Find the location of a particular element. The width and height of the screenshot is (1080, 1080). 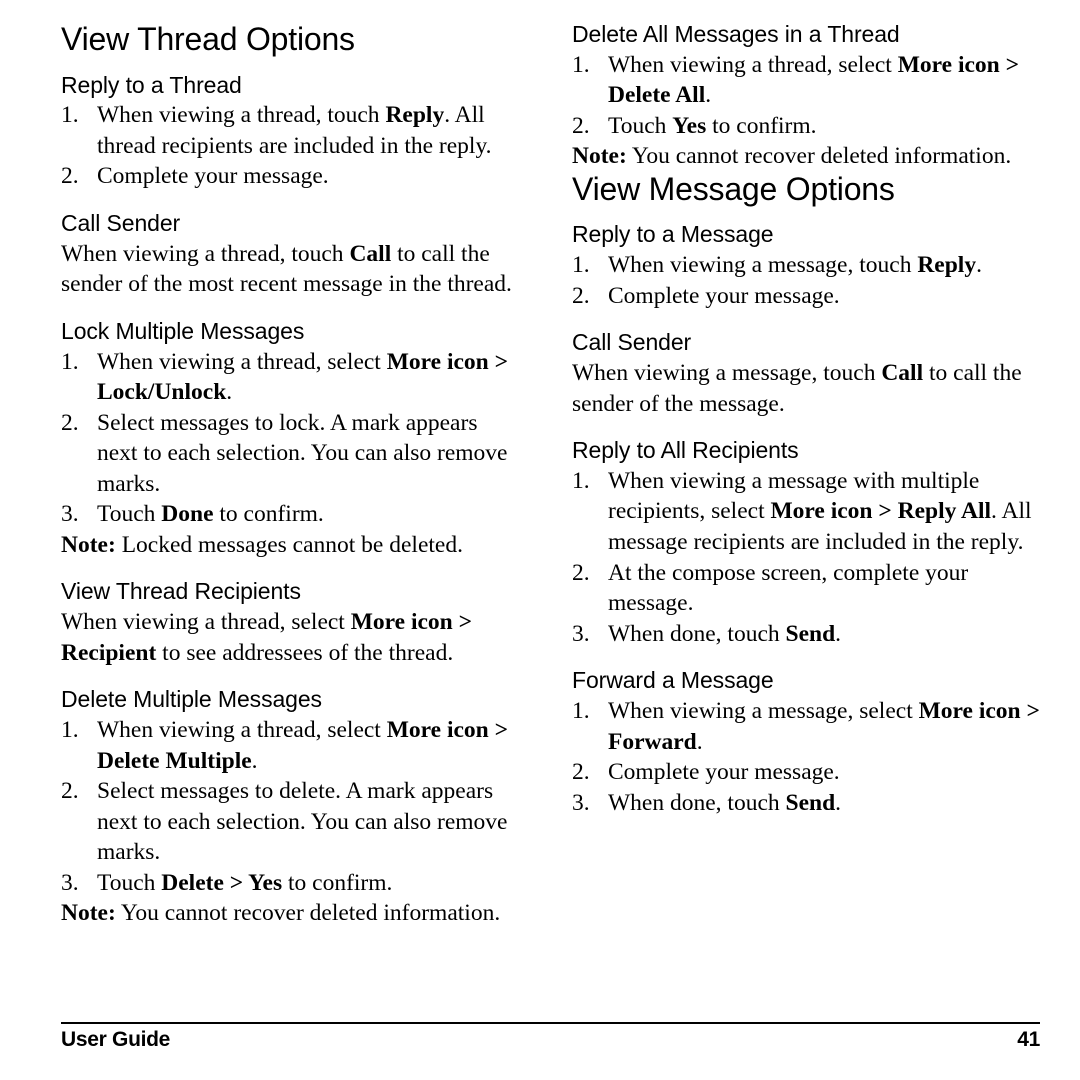

emphasis-text: More icon > Lock/Unlock is located at coordinates (303, 377).